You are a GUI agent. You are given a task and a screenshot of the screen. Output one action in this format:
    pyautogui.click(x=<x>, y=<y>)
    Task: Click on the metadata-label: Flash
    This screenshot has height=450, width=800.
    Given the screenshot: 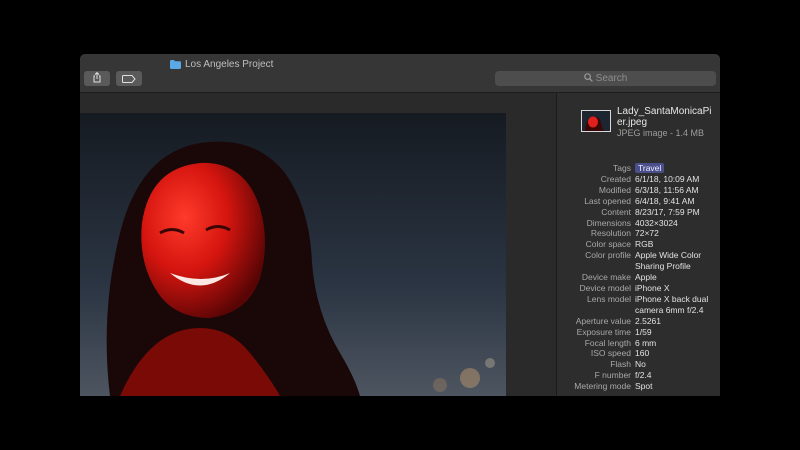 What is the action you would take?
    pyautogui.click(x=620, y=364)
    